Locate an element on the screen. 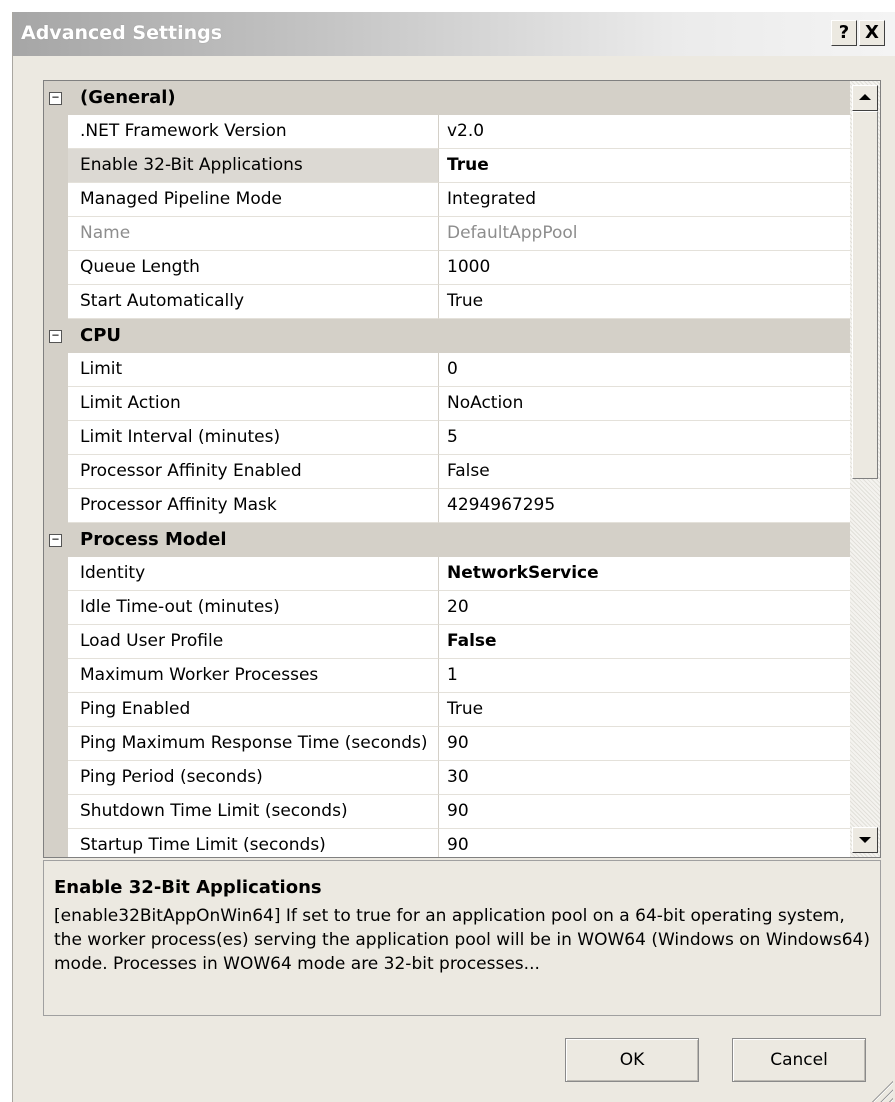 This screenshot has height=1102, width=895. title-bar: Advanced Settings ? X is located at coordinates (454, 34).